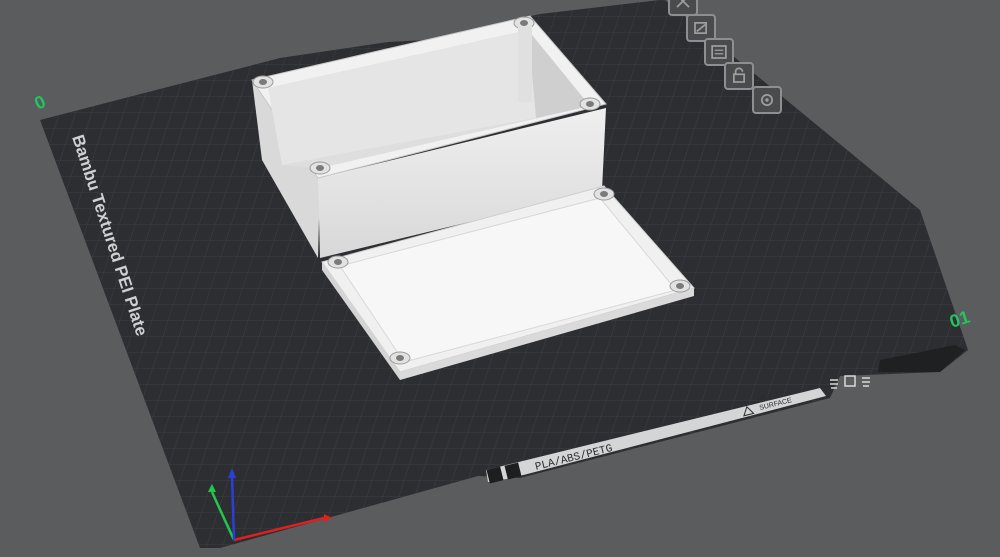  Describe the element at coordinates (739, 76) in the screenshot. I see `lock-icon` at that location.